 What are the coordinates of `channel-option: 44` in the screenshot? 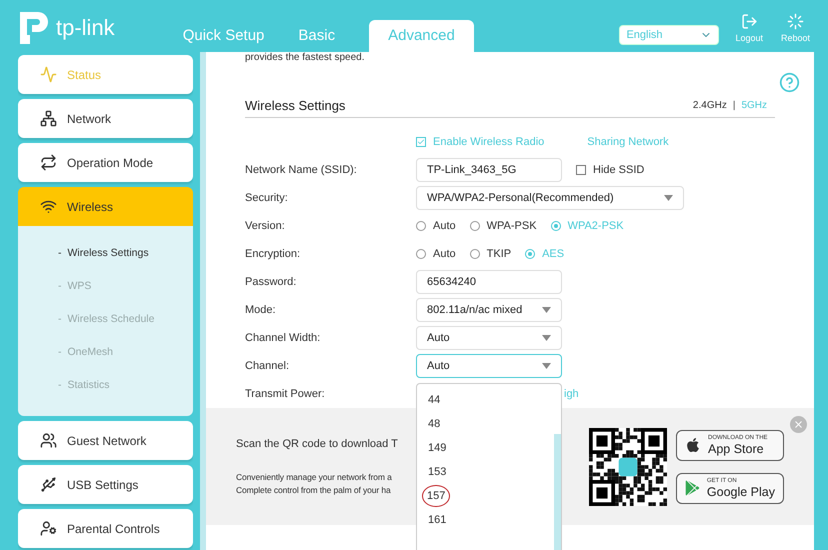 It's located at (434, 400).